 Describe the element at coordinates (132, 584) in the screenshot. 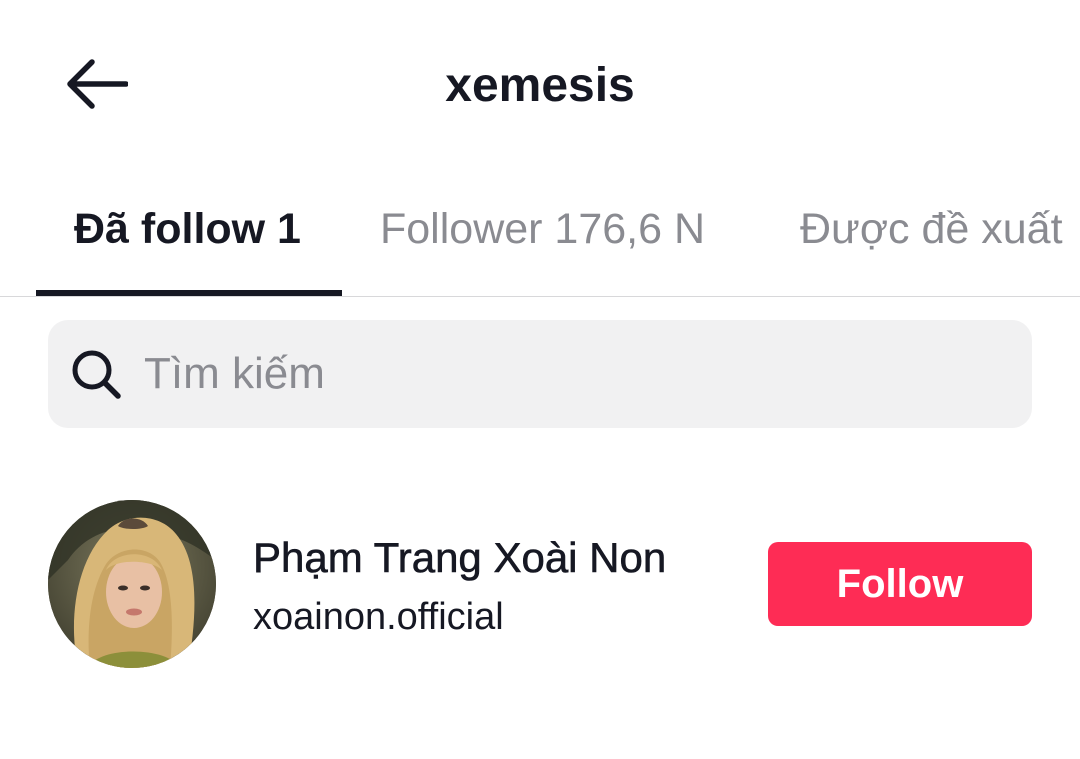

I see `avatar` at that location.